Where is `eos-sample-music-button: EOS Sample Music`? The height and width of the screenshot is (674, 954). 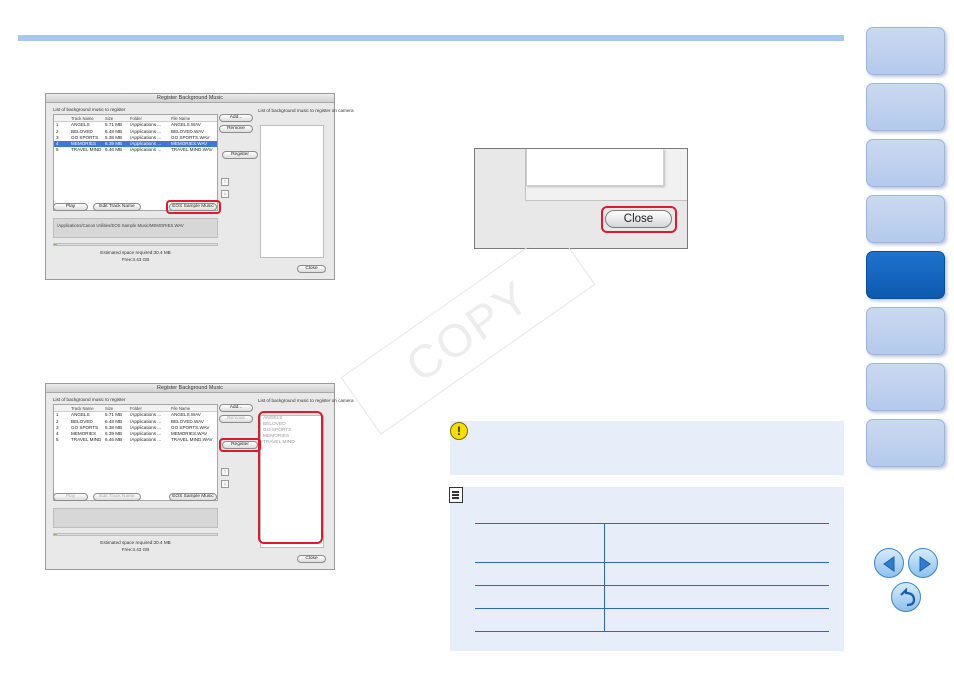
eos-sample-music-button: EOS Sample Music is located at coordinates (193, 497).